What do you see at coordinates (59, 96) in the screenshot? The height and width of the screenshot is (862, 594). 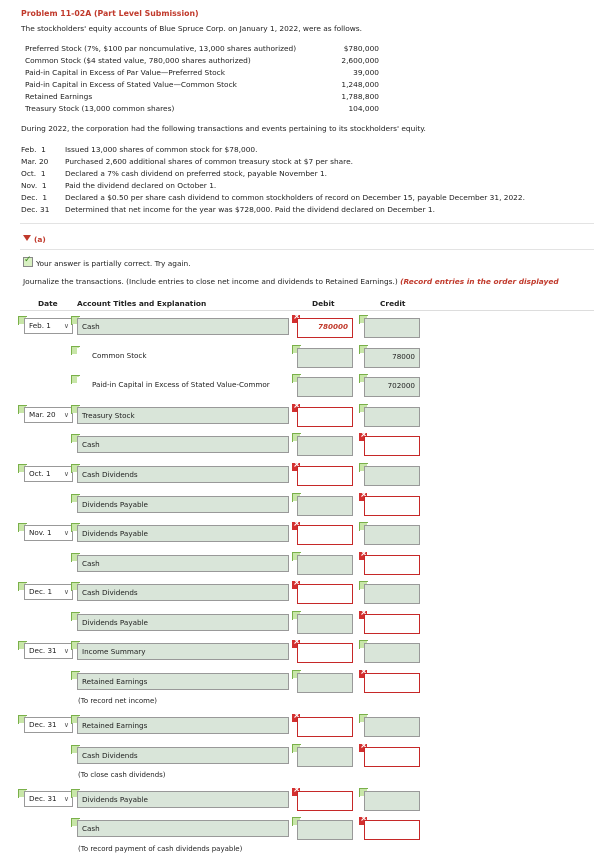 I see `equity-label: Retained Earnings` at bounding box center [59, 96].